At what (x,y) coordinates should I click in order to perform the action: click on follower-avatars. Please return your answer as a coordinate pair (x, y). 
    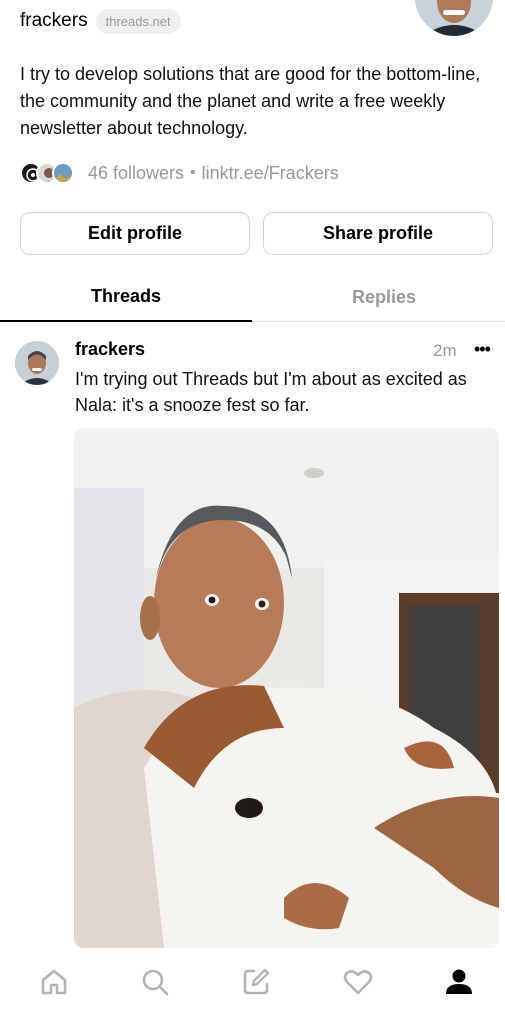
    Looking at the image, I should click on (50, 173).